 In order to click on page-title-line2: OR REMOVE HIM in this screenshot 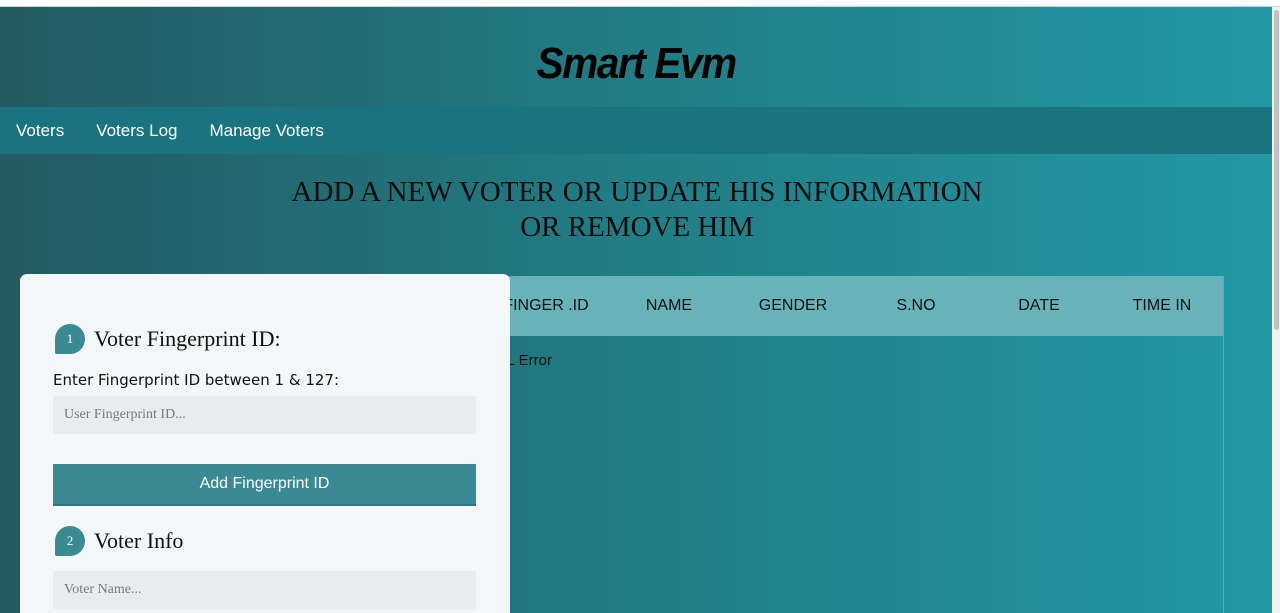, I will do `click(637, 227)`.